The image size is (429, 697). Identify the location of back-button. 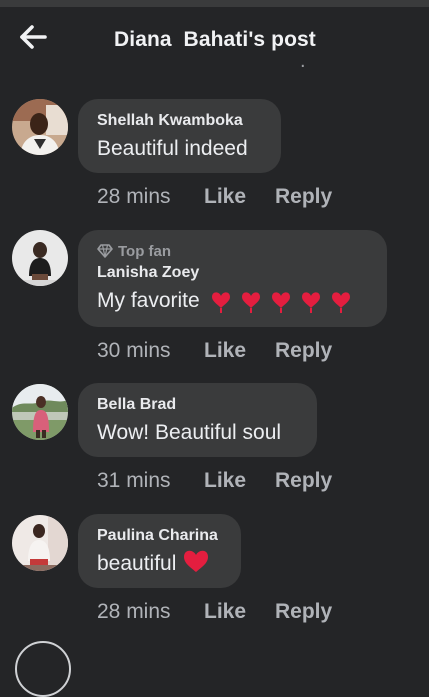
(34, 37).